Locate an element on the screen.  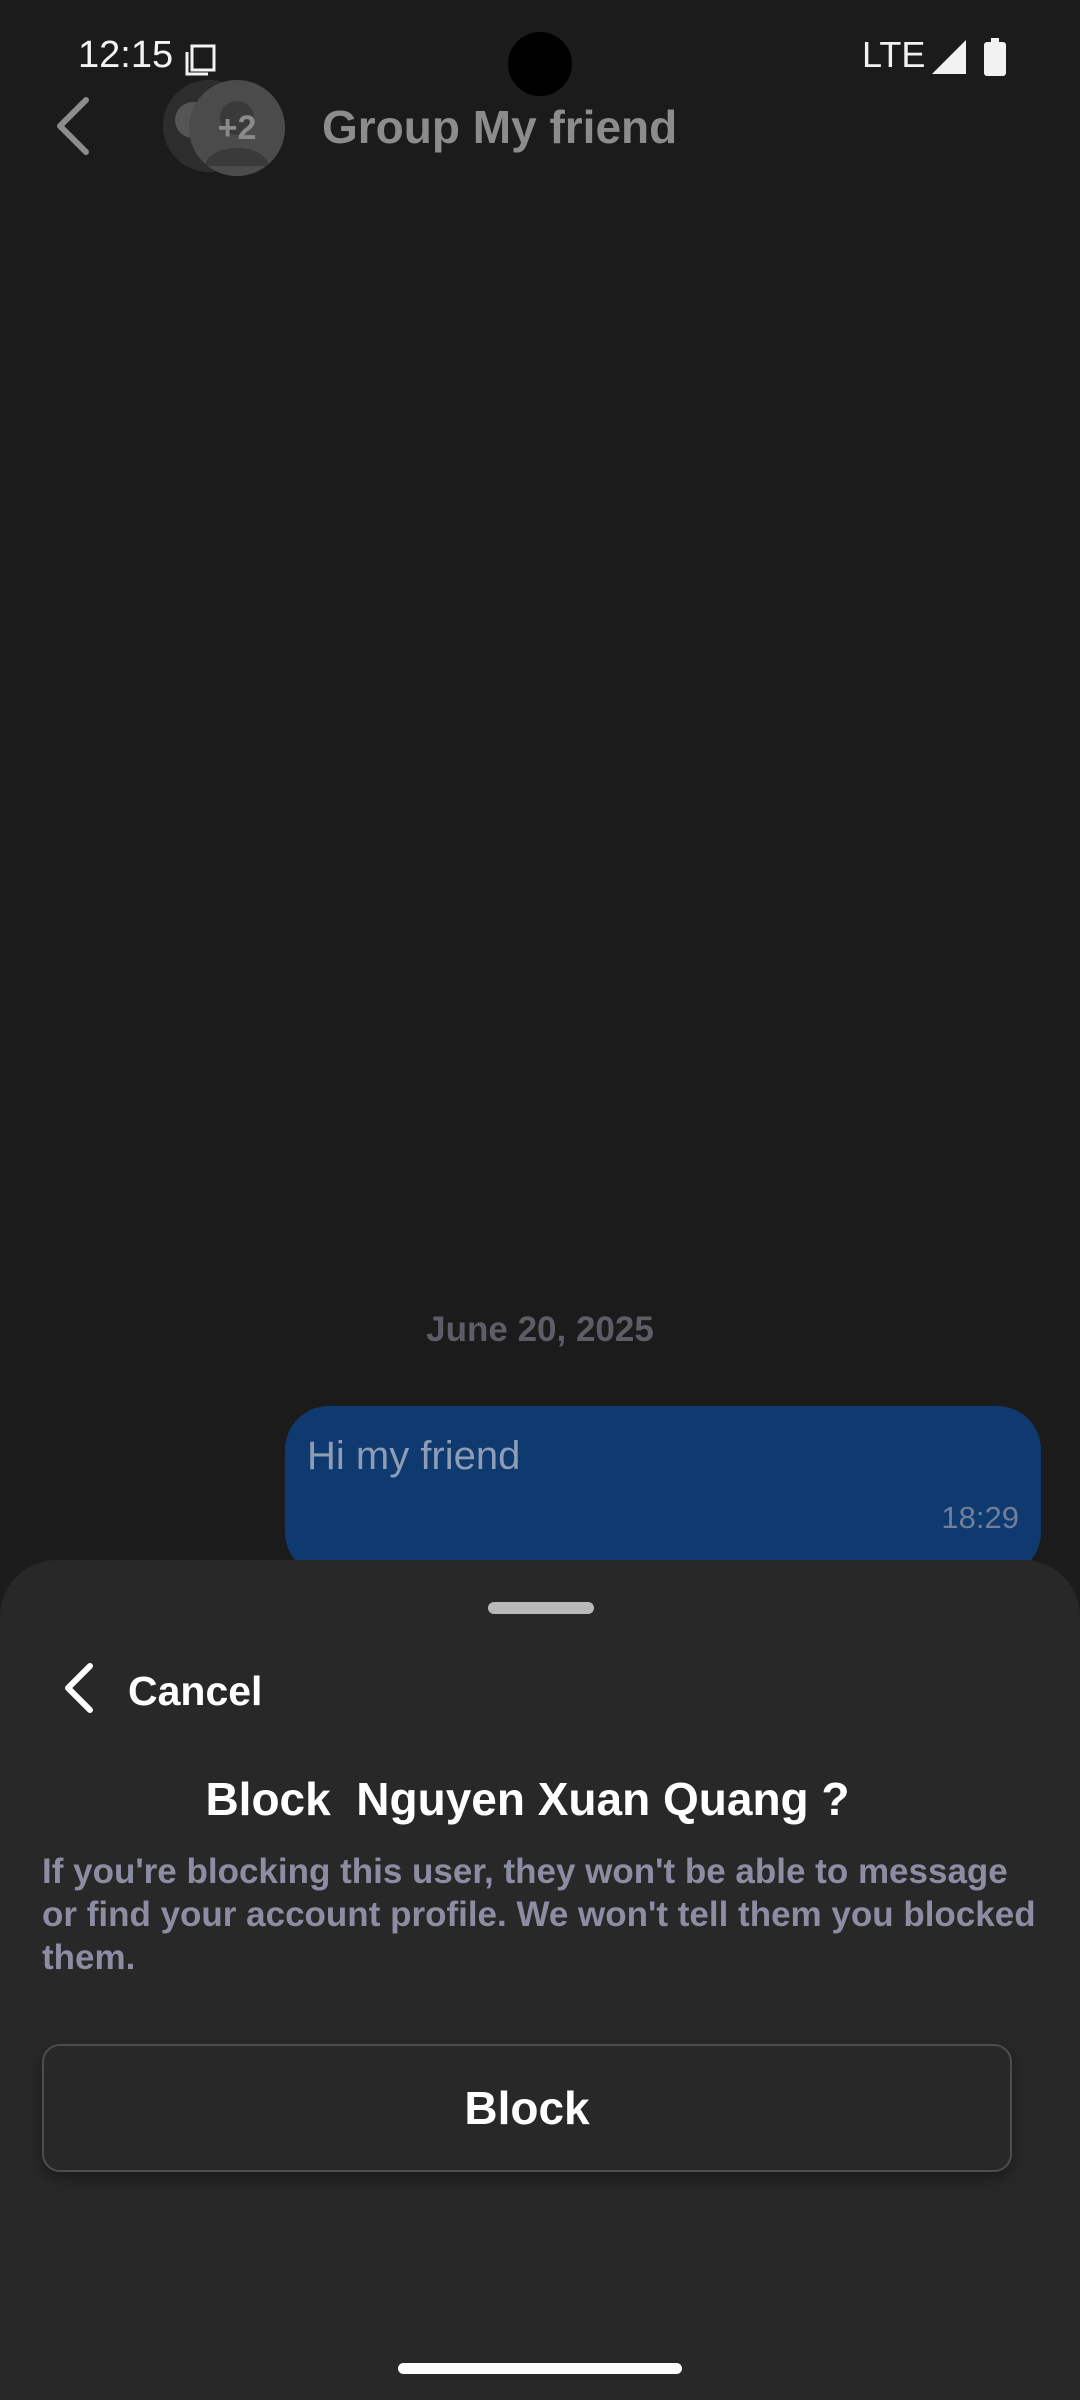
outgoing-message-bubble: Hi my friend 18:29 is located at coordinates (663, 1491).